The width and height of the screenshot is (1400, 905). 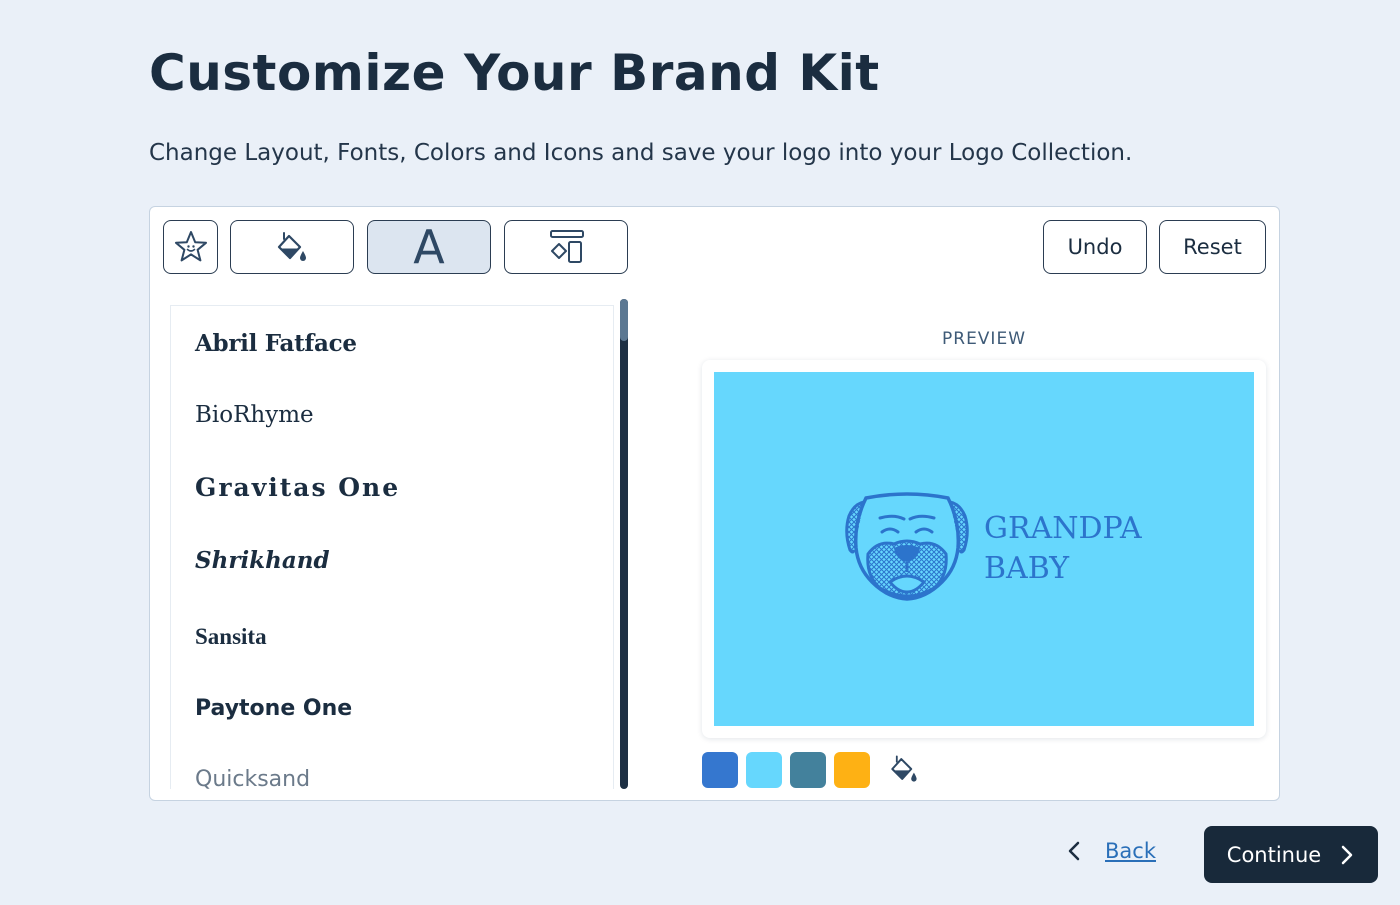 What do you see at coordinates (297, 487) in the screenshot?
I see `font-option-gravitas-one: Gravitas One` at bounding box center [297, 487].